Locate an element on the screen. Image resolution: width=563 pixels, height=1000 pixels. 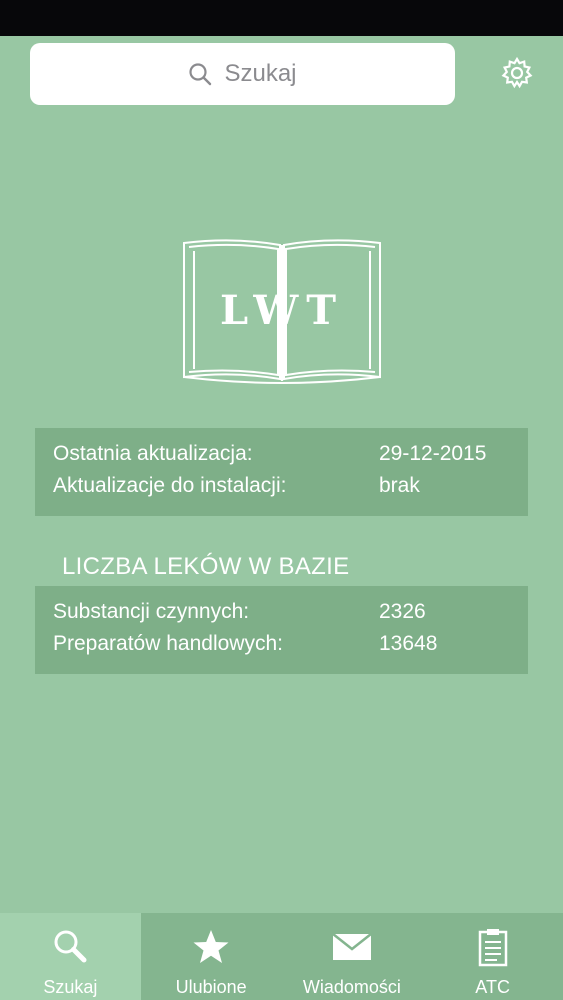
tab-atc: ATC is located at coordinates (492, 956).